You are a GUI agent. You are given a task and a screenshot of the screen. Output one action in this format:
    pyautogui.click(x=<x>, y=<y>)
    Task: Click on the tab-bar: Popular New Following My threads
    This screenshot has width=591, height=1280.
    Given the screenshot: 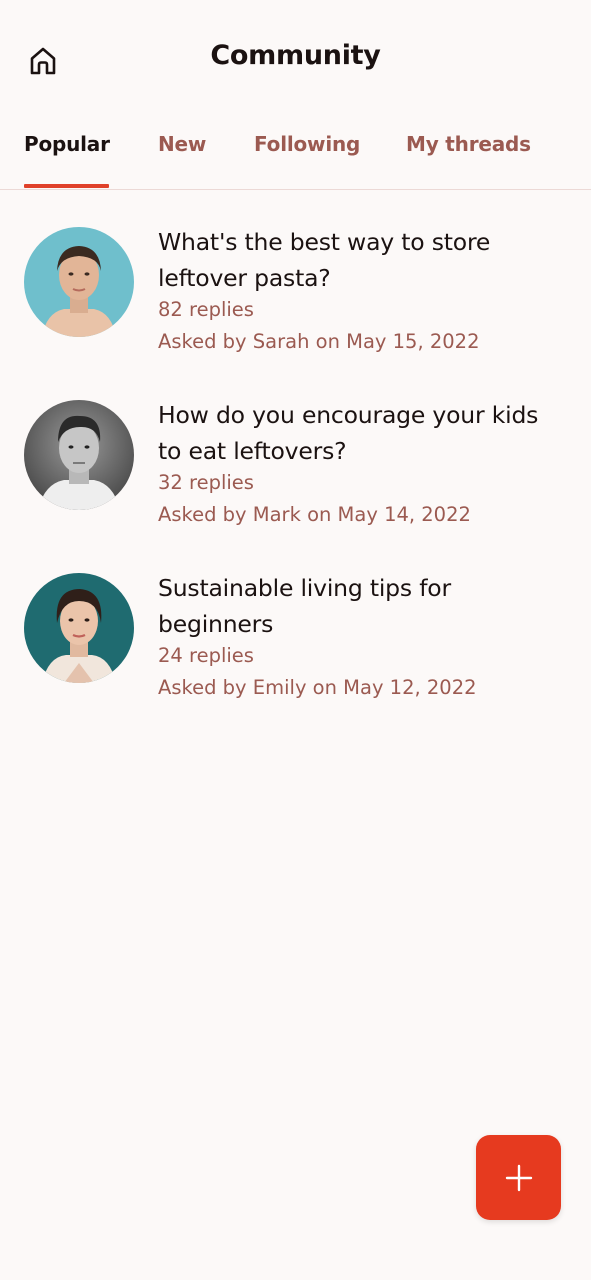 What is the action you would take?
    pyautogui.click(x=295, y=154)
    